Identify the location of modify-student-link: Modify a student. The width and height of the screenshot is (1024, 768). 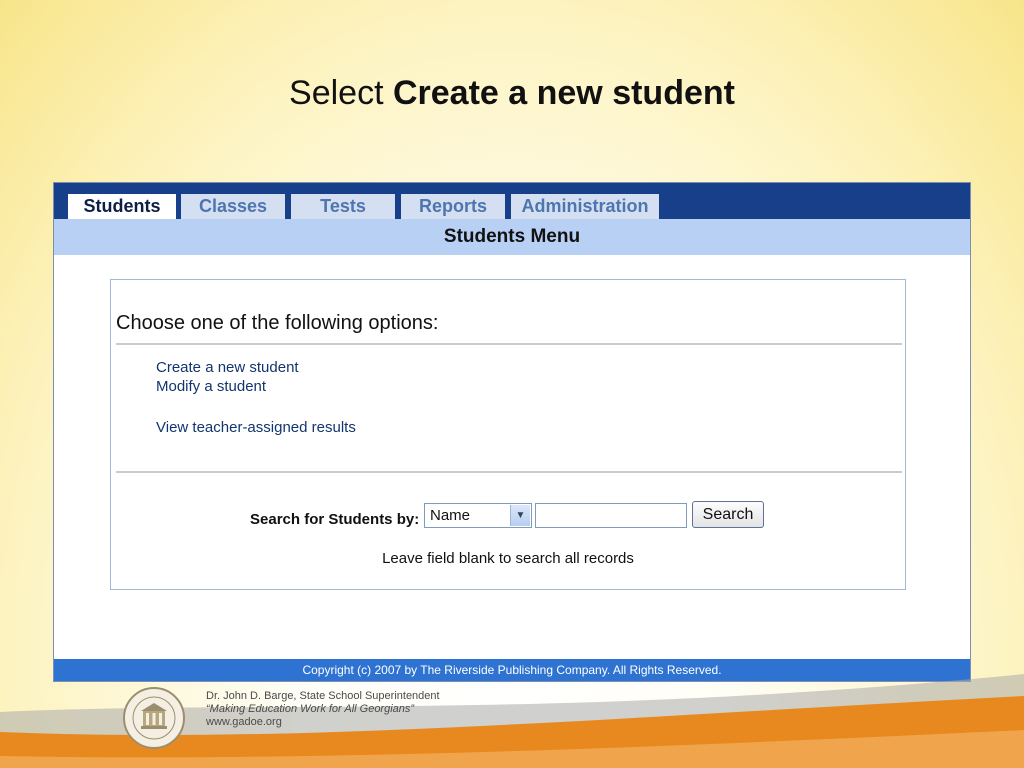
(211, 386).